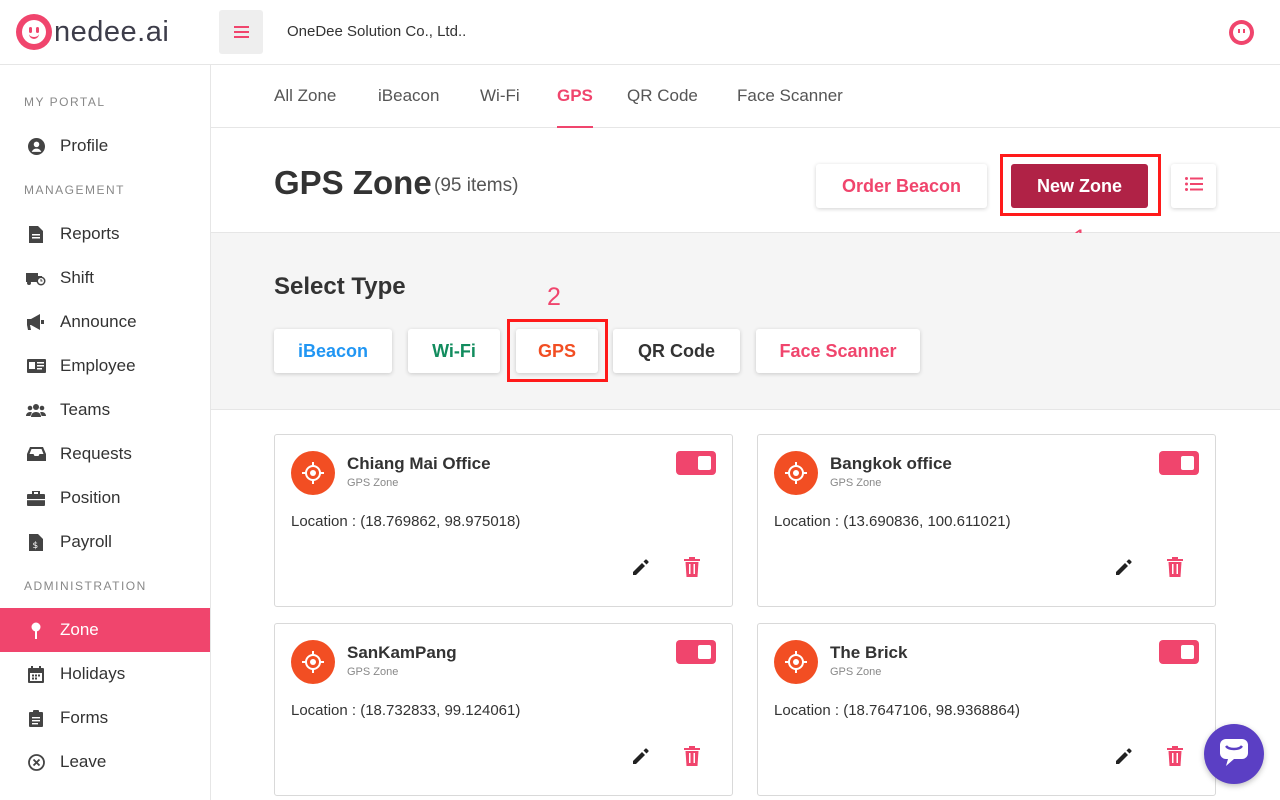 The image size is (1280, 800). What do you see at coordinates (333, 351) in the screenshot?
I see `type-ibeacon-button: iBeacon` at bounding box center [333, 351].